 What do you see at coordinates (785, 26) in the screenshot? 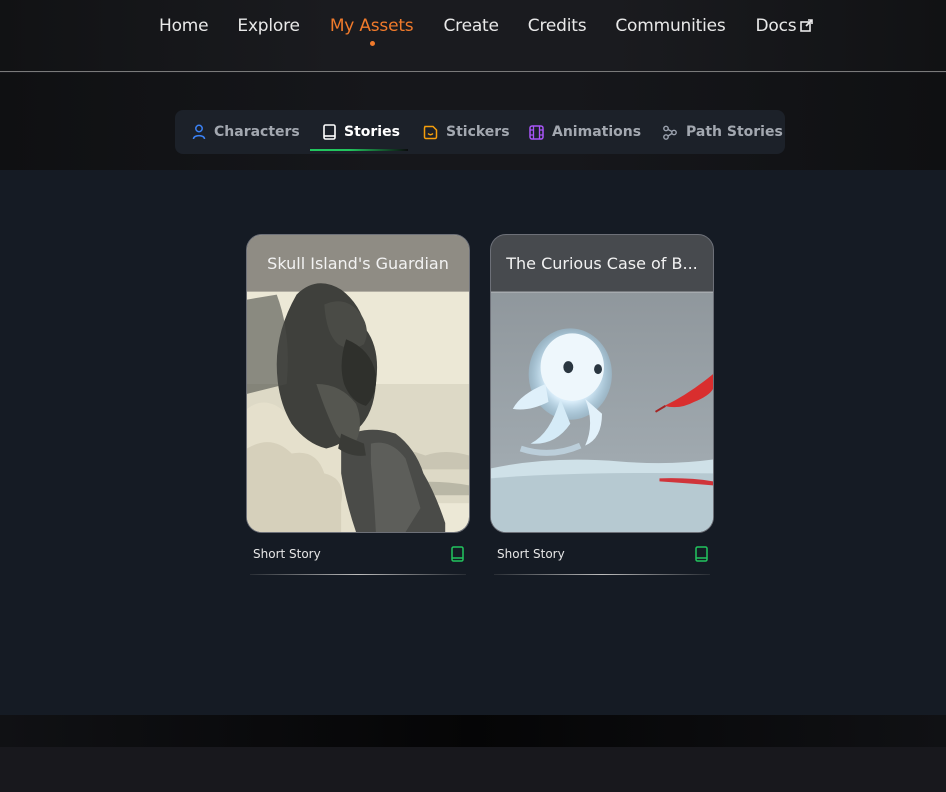
I see `nav-docs: Docs` at bounding box center [785, 26].